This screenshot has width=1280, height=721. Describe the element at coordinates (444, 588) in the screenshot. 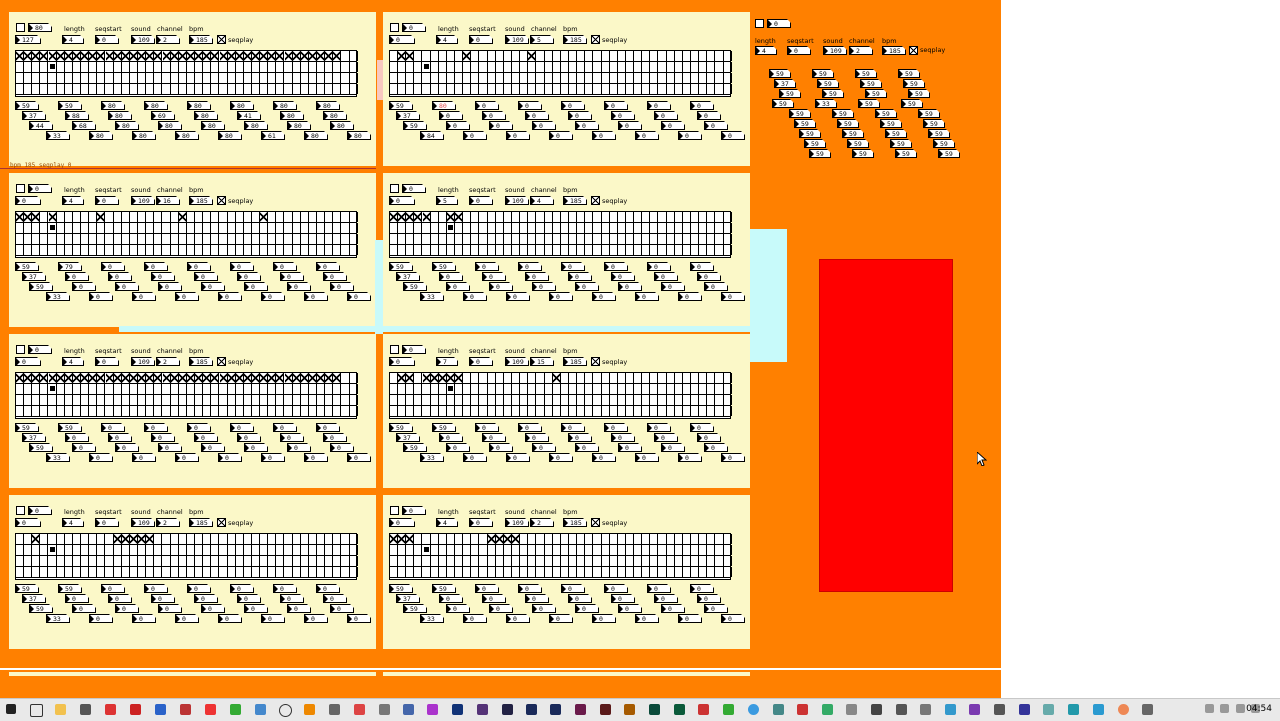

I see `note-number-box: 59` at that location.